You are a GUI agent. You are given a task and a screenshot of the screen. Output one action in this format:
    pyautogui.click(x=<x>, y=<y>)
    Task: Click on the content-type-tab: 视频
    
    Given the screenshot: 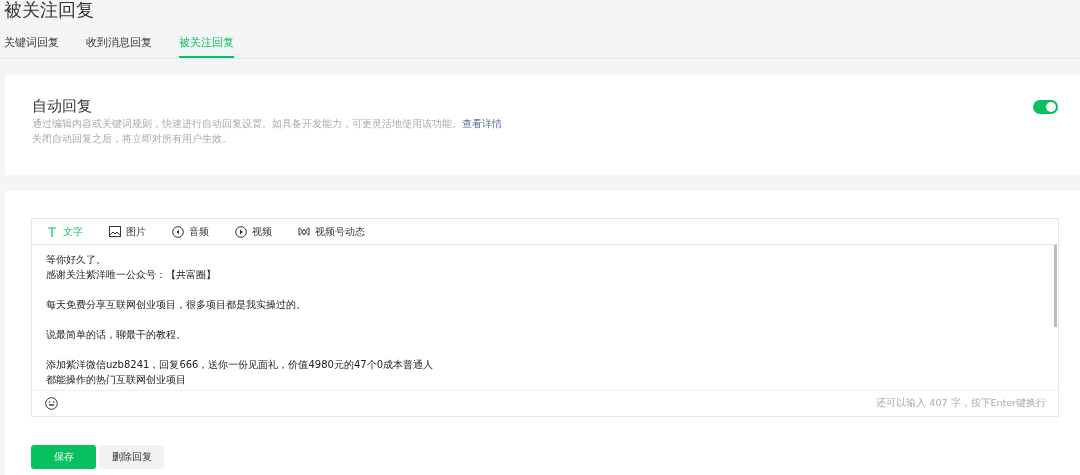 What is the action you would take?
    pyautogui.click(x=253, y=231)
    